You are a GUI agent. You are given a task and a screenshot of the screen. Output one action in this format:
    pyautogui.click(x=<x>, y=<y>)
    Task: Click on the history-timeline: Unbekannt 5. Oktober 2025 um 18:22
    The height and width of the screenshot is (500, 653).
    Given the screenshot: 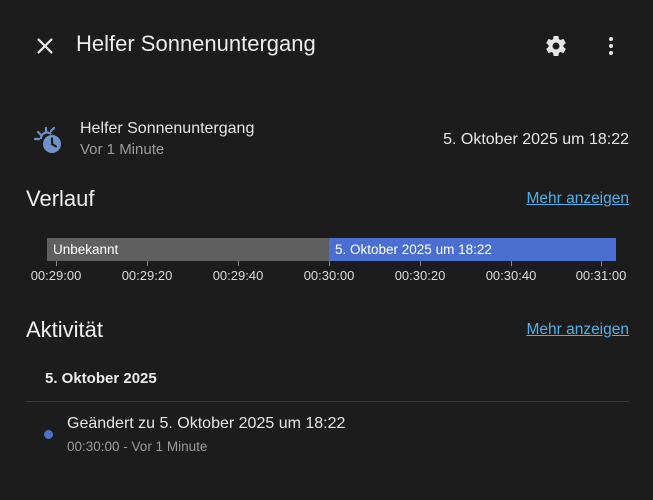 What is the action you would take?
    pyautogui.click(x=331, y=249)
    